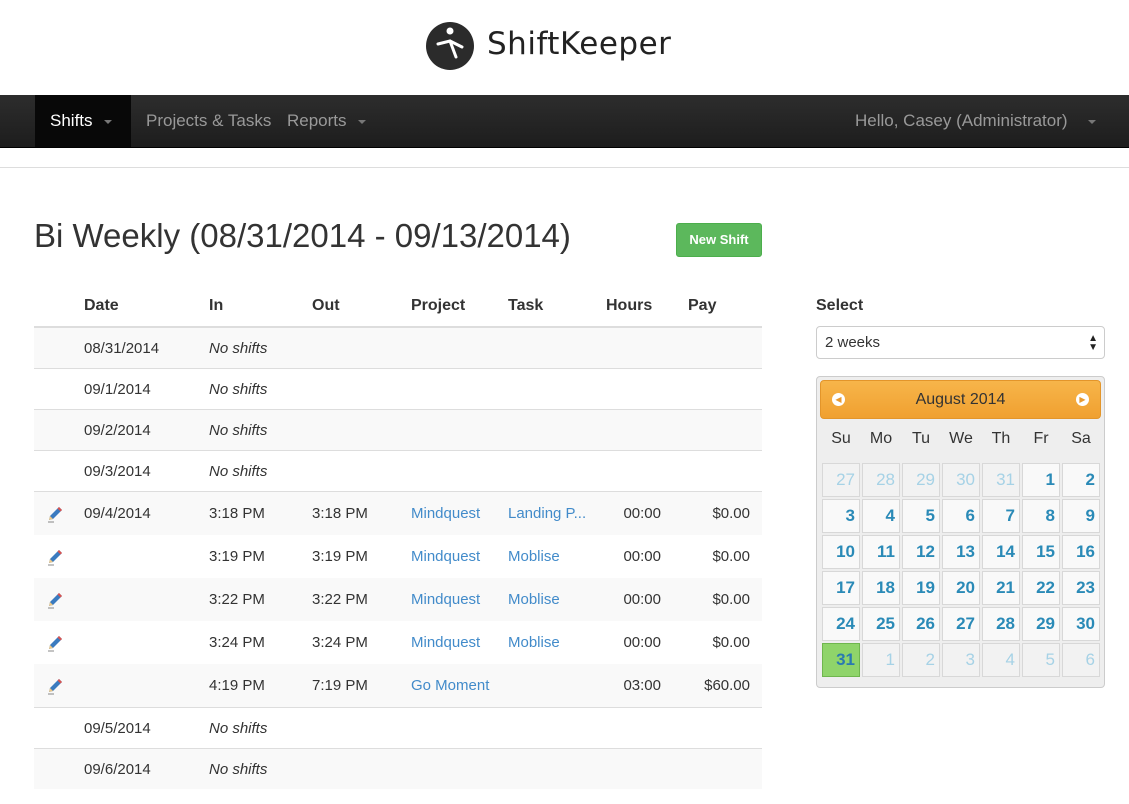 The width and height of the screenshot is (1129, 804). What do you see at coordinates (961, 588) in the screenshot?
I see `calendar-day: 20` at bounding box center [961, 588].